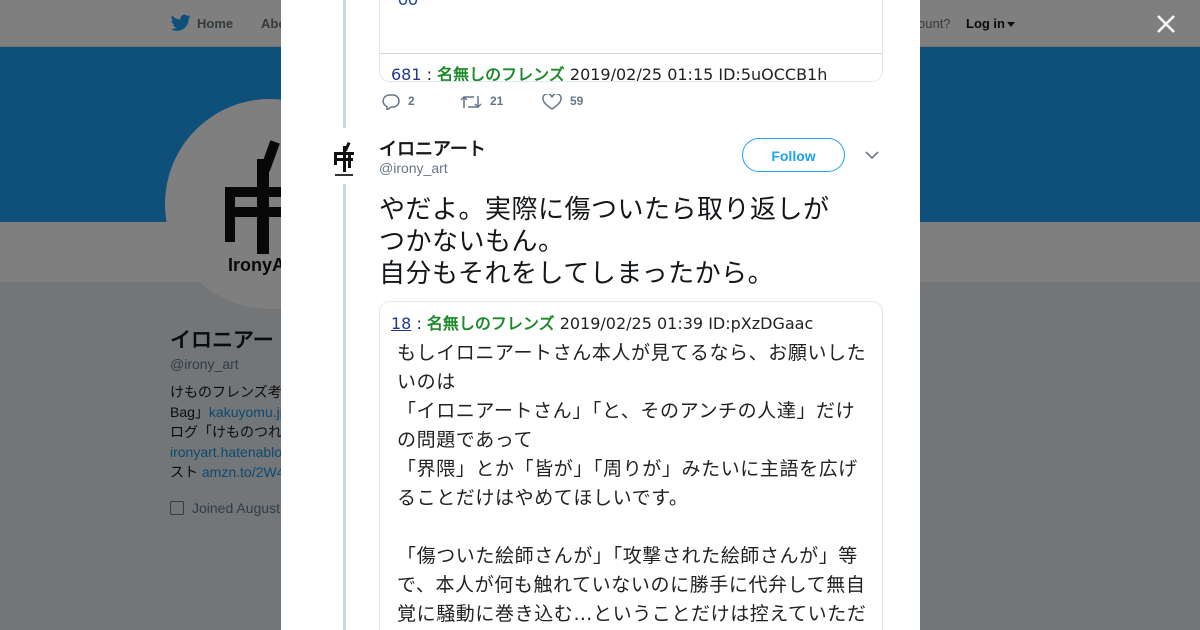 Image resolution: width=1200 pixels, height=630 pixels. Describe the element at coordinates (471, 102) in the screenshot. I see `retweet-icon` at that location.